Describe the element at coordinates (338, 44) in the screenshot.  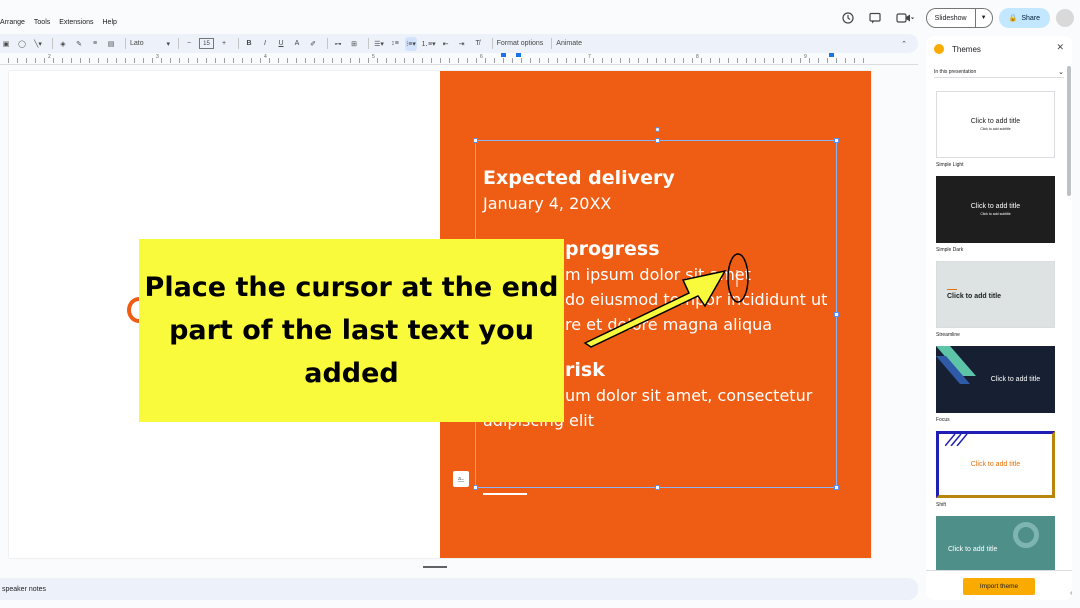
I see `link-icon: ⊶` at that location.